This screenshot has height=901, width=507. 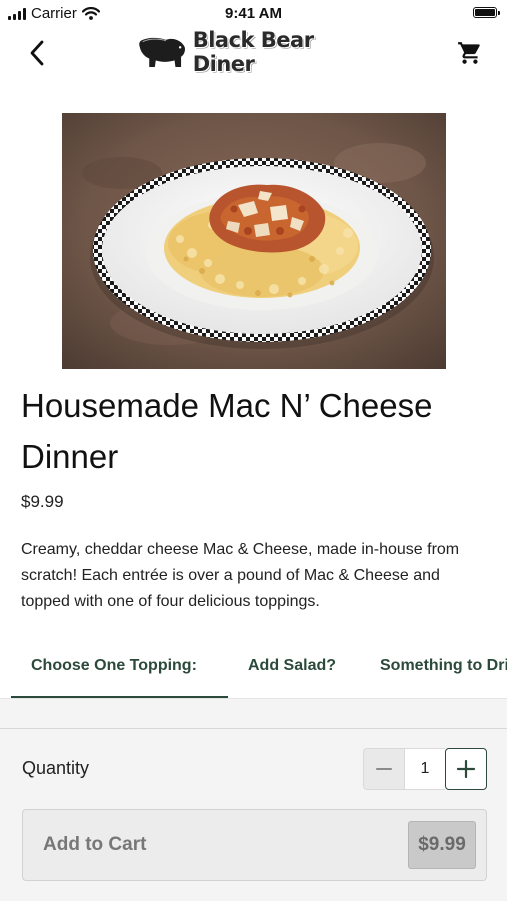 What do you see at coordinates (442, 845) in the screenshot?
I see `cart-total-price: $9.99` at bounding box center [442, 845].